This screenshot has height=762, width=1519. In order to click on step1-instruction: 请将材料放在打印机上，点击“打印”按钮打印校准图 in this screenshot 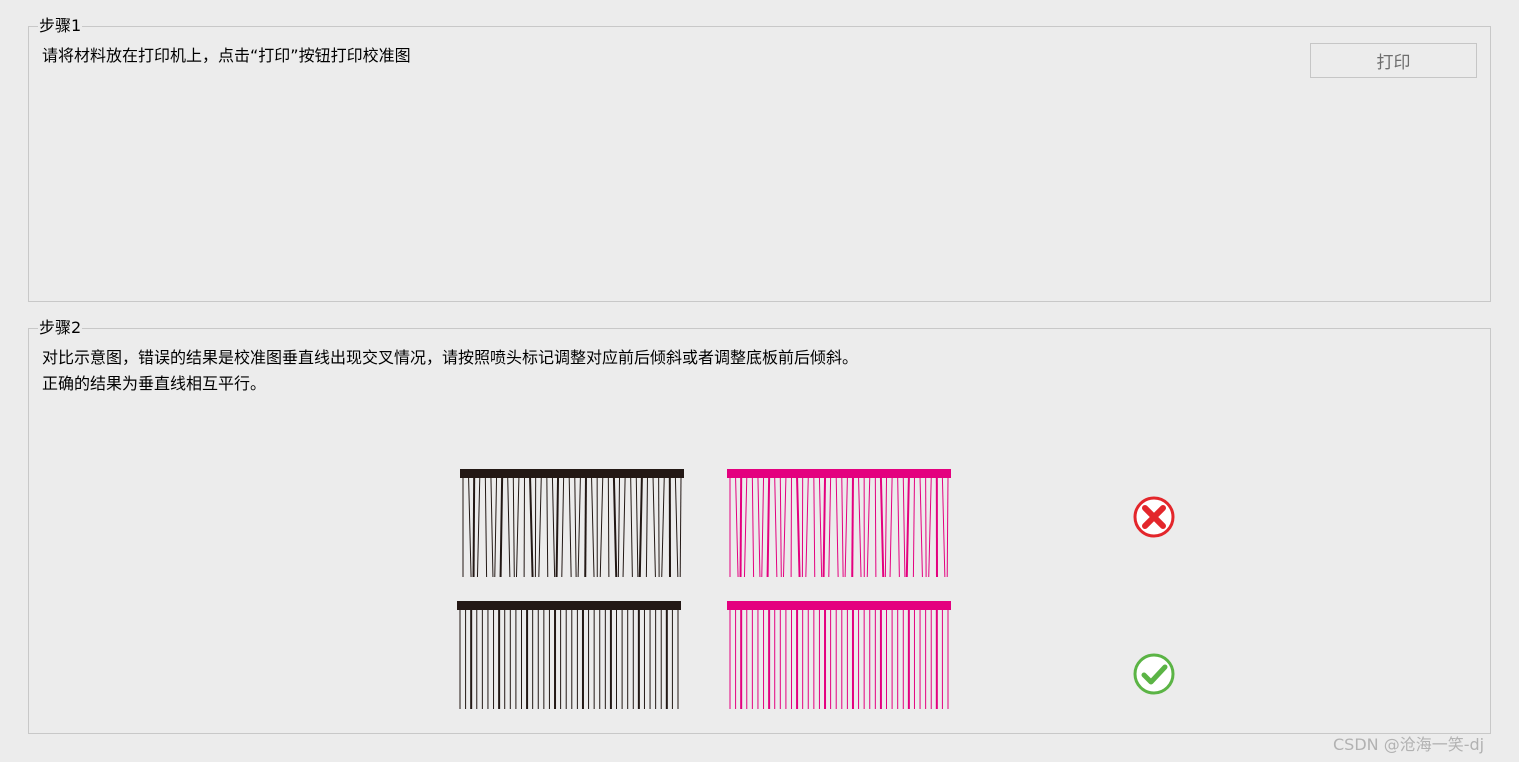, I will do `click(226, 55)`.